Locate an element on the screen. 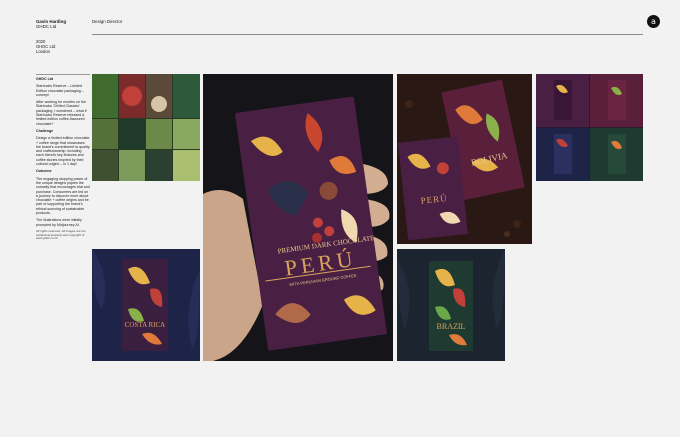  logo-icon: a is located at coordinates (653, 21).